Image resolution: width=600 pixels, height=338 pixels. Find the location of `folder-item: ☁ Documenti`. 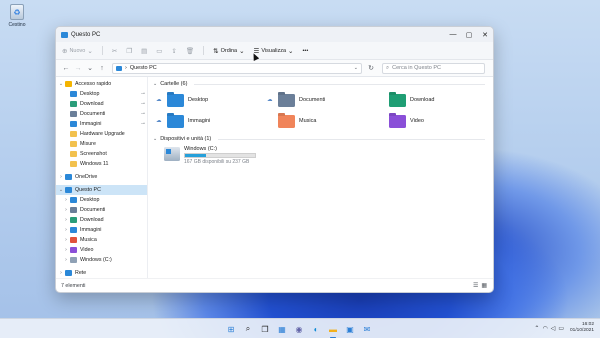

folder-item: ☁ Documenti is located at coordinates (322, 100).